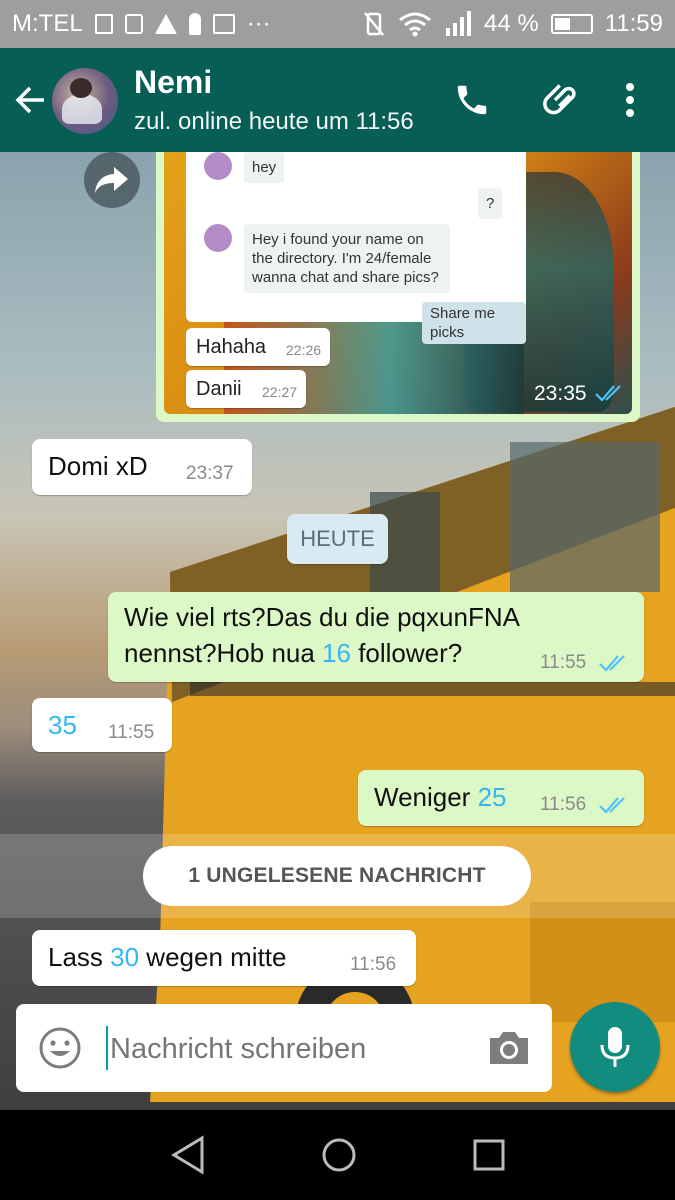  I want to click on incoming-message: Lass 30 wegen mitte 11:56, so click(224, 958).